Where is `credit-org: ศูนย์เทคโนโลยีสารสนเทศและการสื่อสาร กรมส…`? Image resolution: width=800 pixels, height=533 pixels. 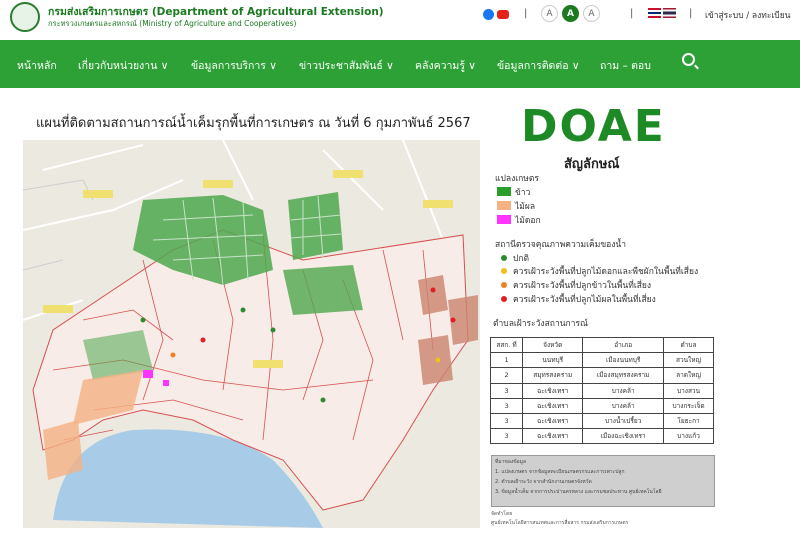 credit-org: ศูนย์เทคโนโลยีสารสนเทศและการสื่อสาร กรมส… is located at coordinates (560, 523).